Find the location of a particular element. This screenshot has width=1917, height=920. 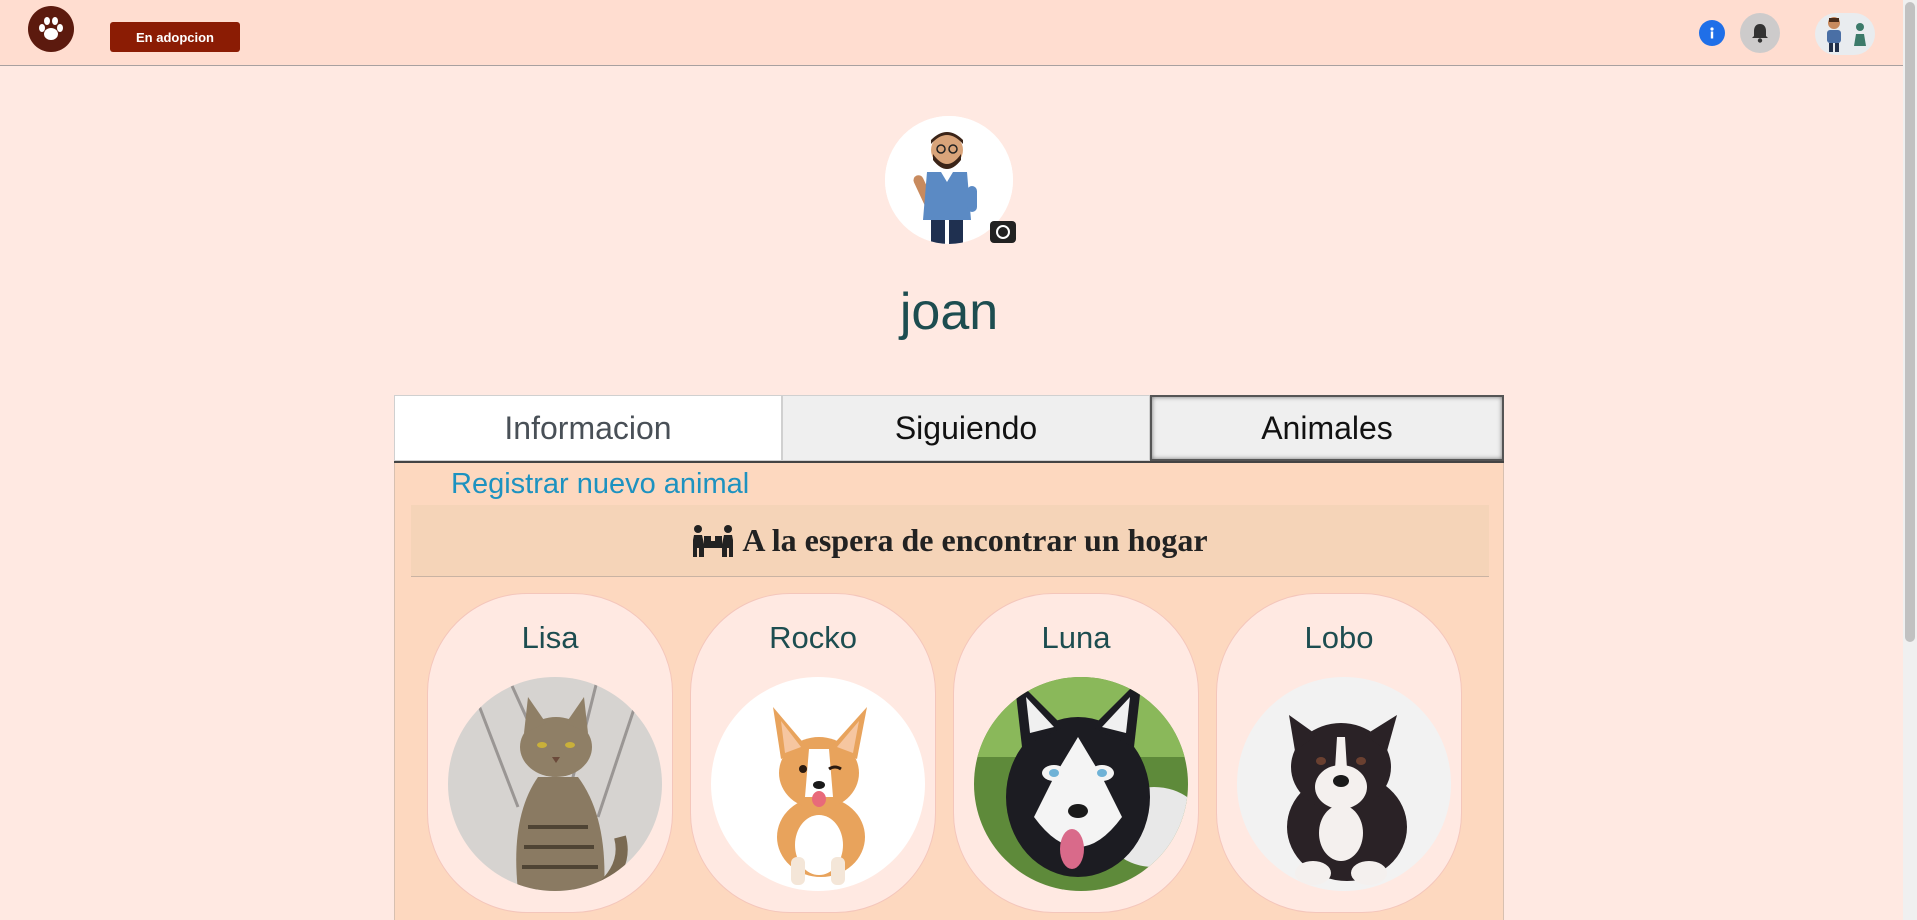

animal-card-rocko: Rocko is located at coordinates (813, 753).